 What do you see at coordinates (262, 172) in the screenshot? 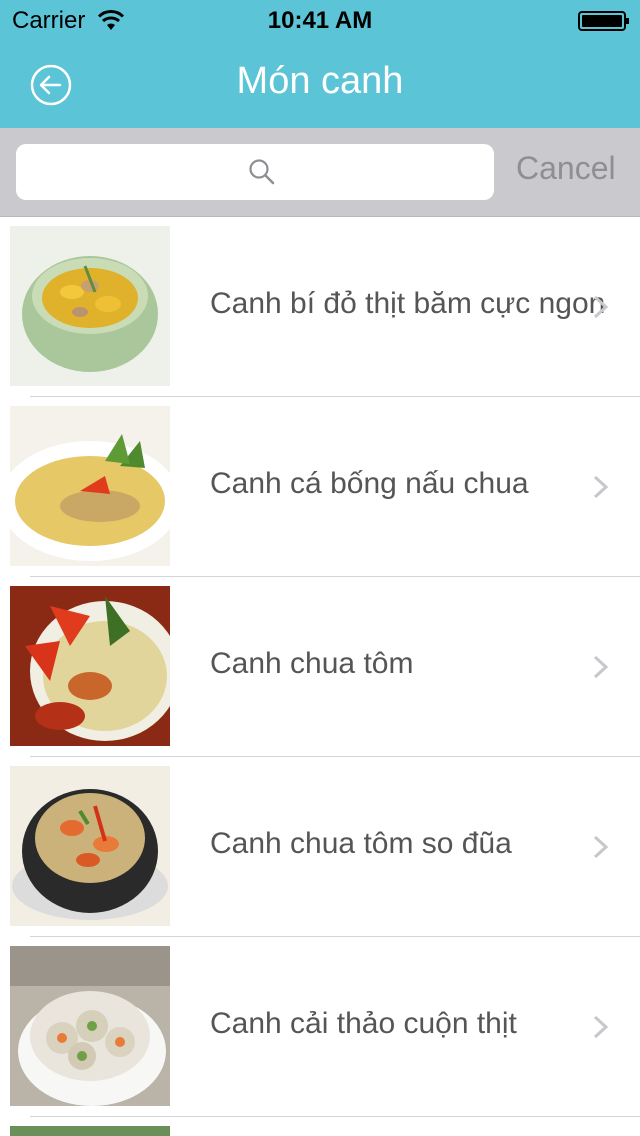
I see `search-icon` at bounding box center [262, 172].